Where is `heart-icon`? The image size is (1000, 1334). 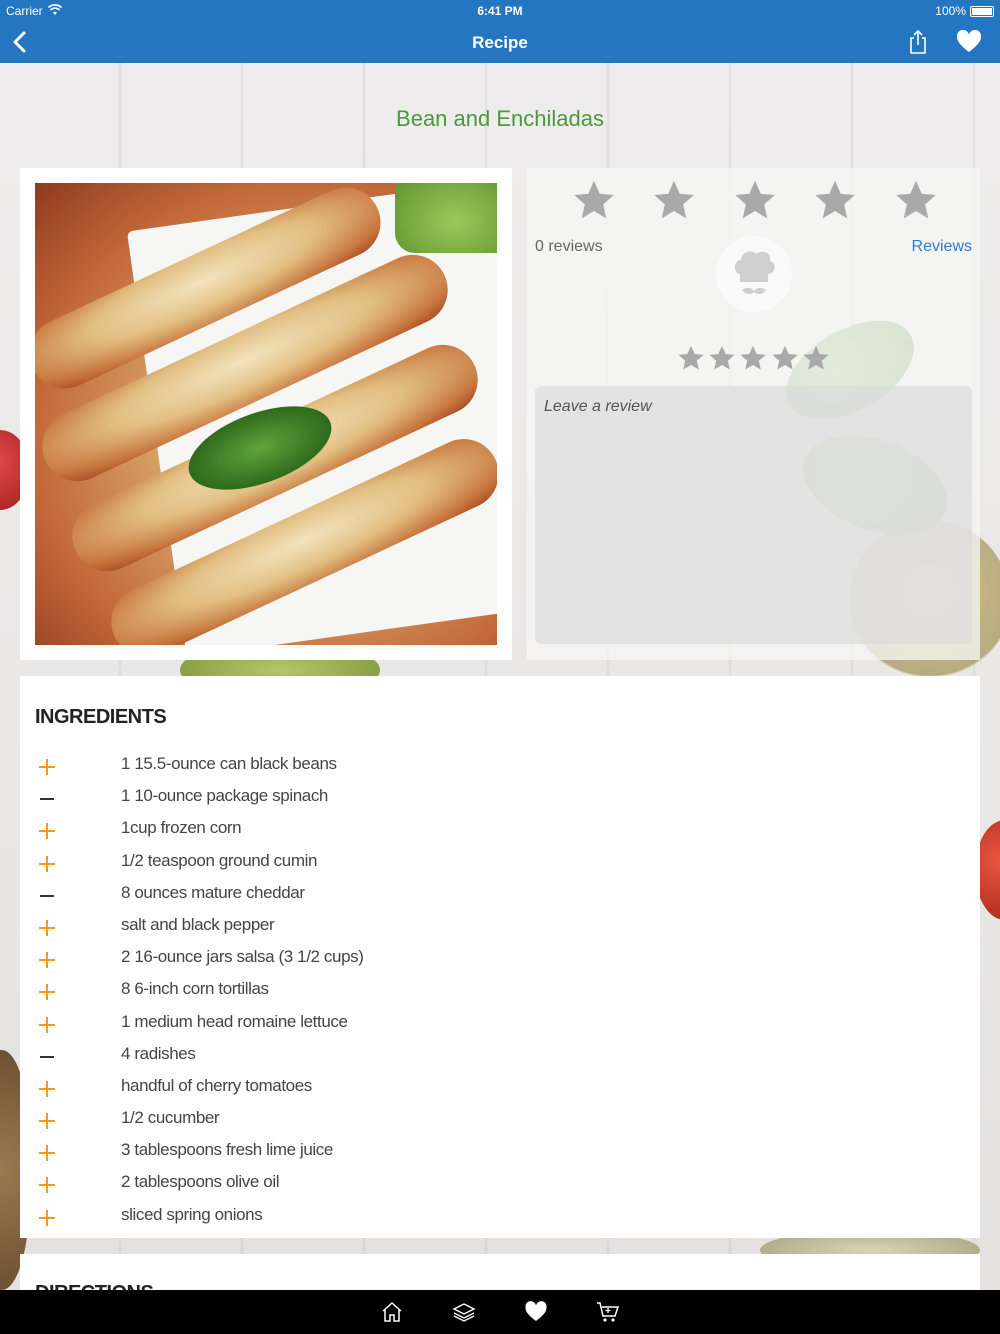 heart-icon is located at coordinates (536, 1312).